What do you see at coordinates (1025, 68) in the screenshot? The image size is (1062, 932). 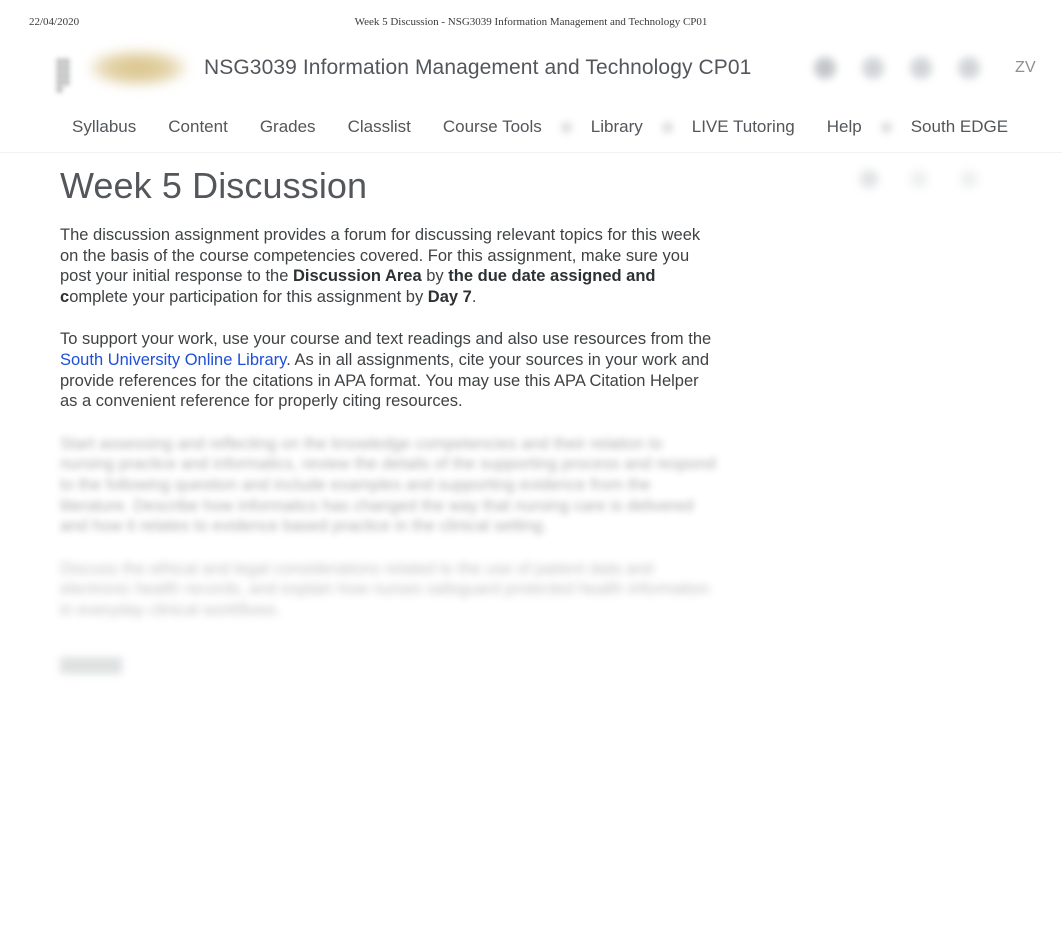 I see `user-initials: ZV` at bounding box center [1025, 68].